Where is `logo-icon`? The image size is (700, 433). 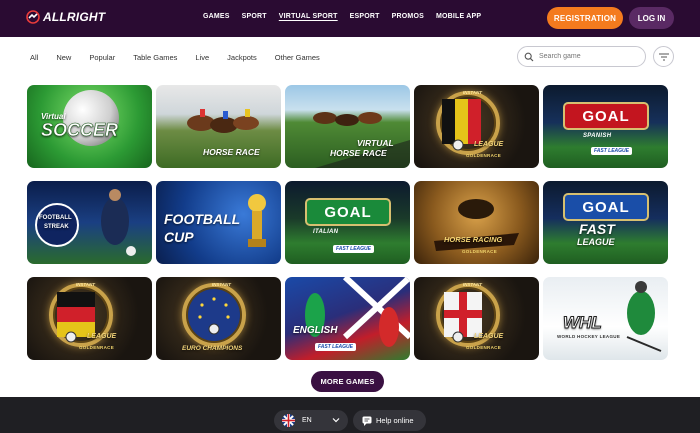 logo-icon is located at coordinates (33, 17).